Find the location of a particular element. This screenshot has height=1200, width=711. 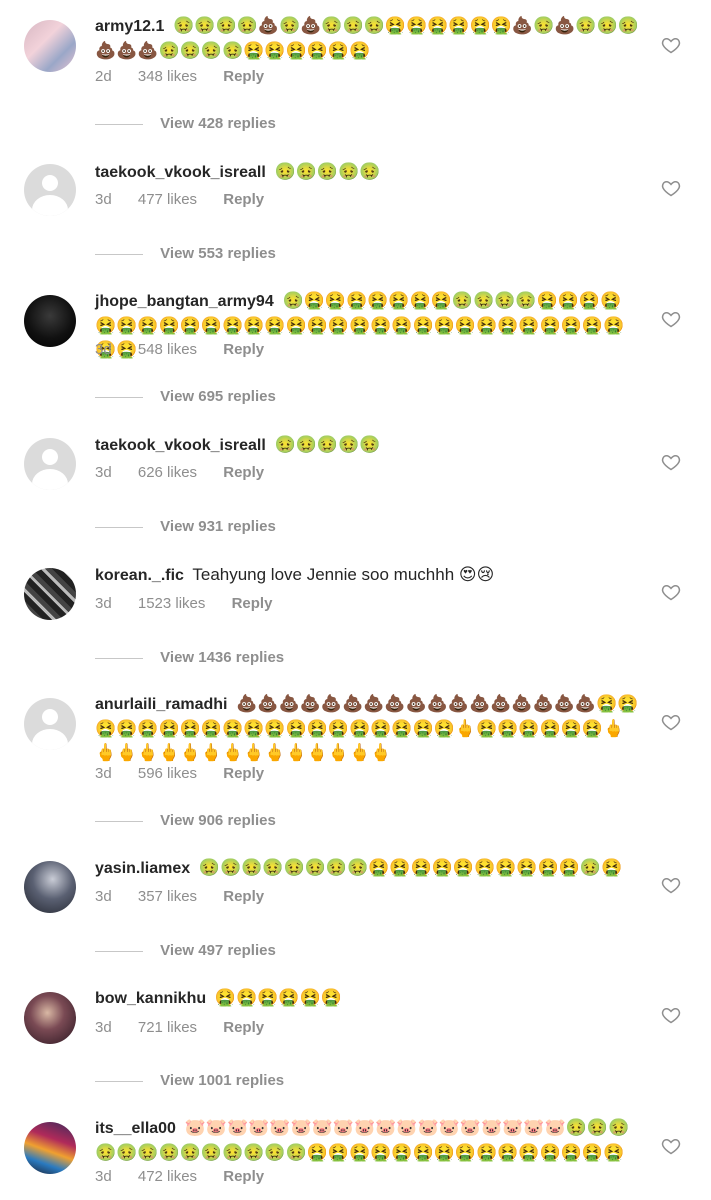

view-replies-link: View 695 replies is located at coordinates (185, 396).